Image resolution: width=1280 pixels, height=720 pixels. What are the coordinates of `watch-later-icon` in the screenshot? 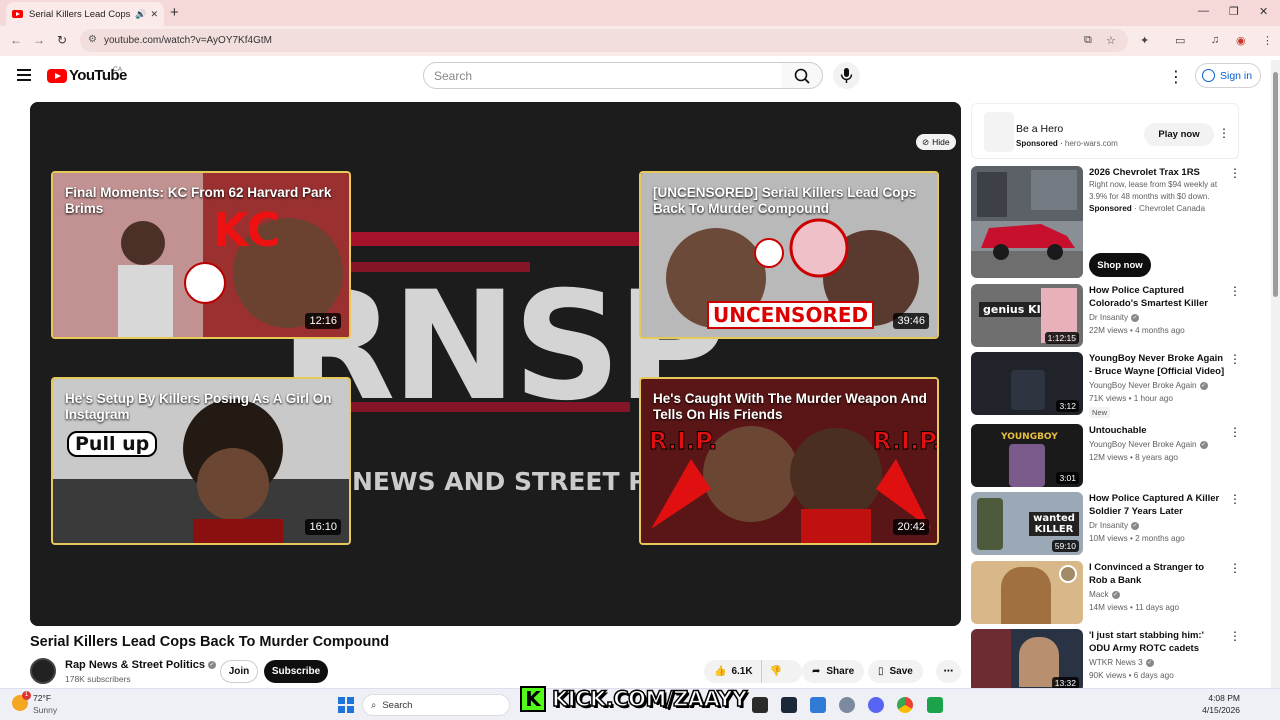 It's located at (1068, 574).